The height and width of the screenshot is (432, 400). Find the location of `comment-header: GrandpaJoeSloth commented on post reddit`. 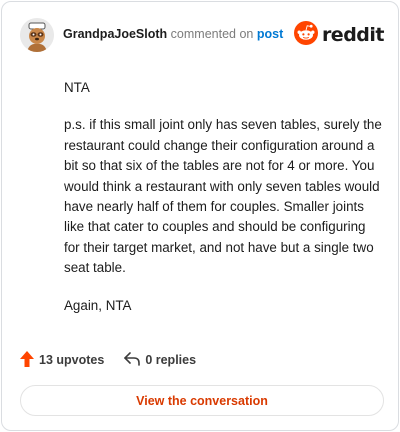

comment-header: GrandpaJoeSloth commented on post reddit is located at coordinates (202, 35).